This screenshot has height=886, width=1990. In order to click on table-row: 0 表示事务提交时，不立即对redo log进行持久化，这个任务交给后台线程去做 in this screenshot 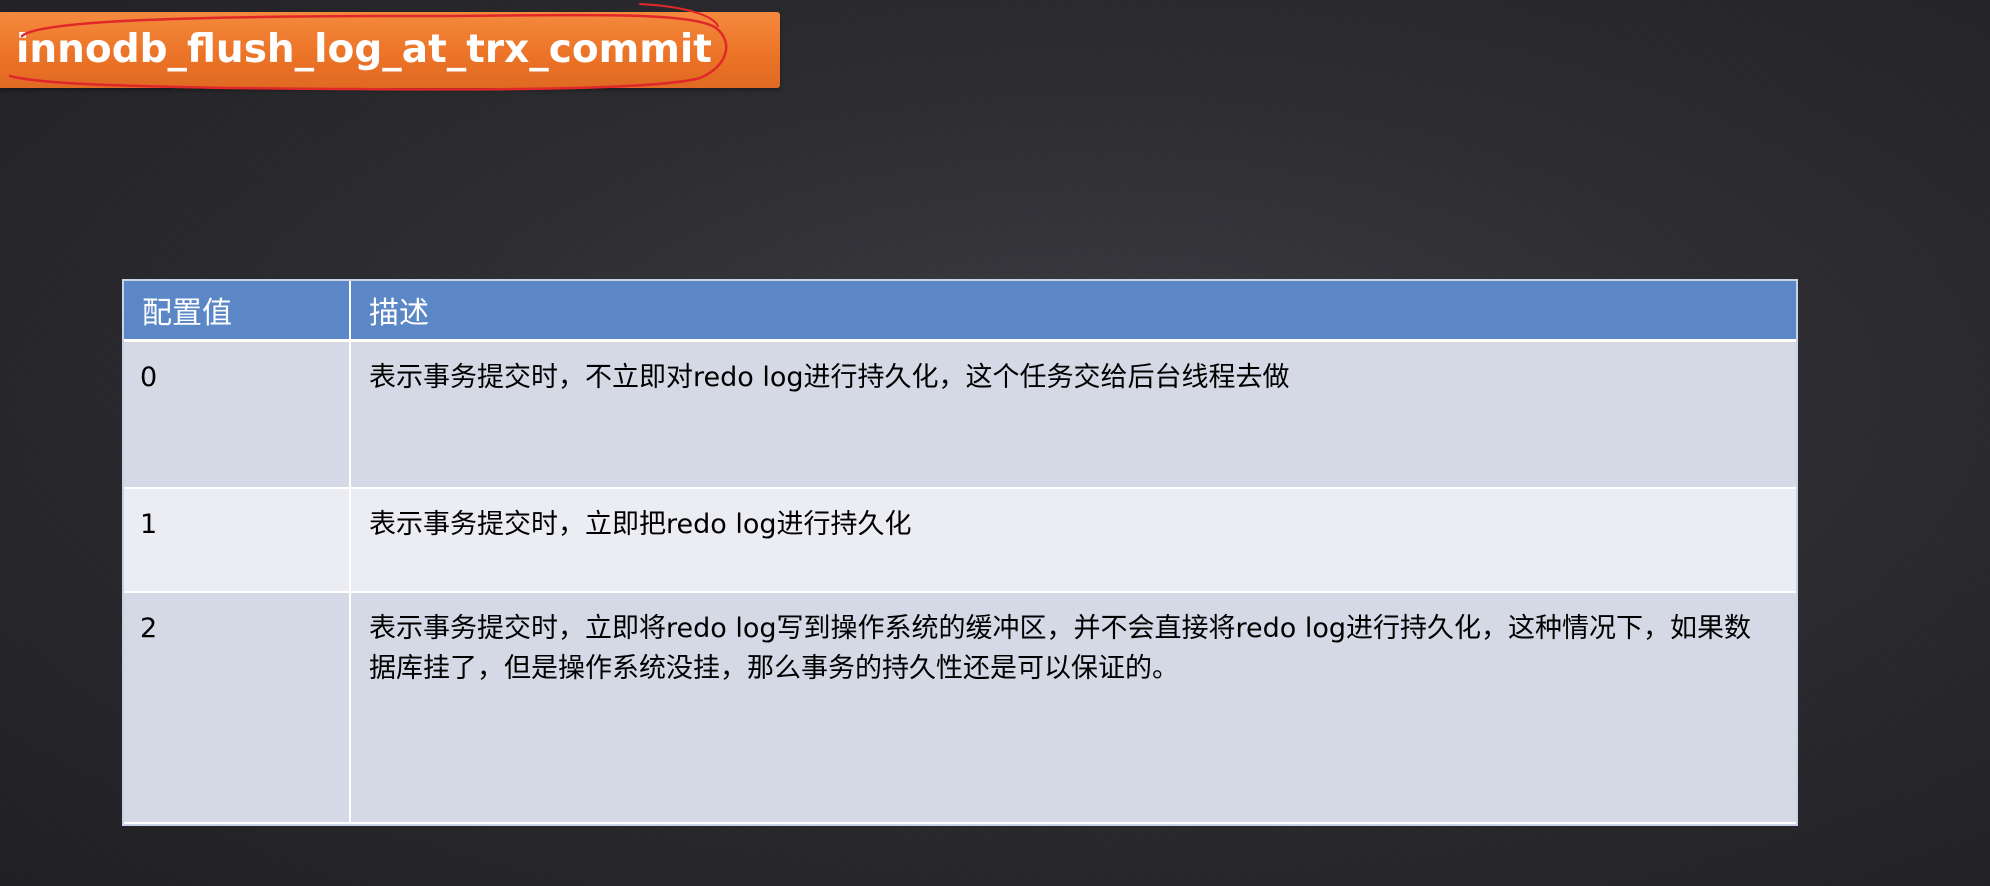, I will do `click(960, 414)`.